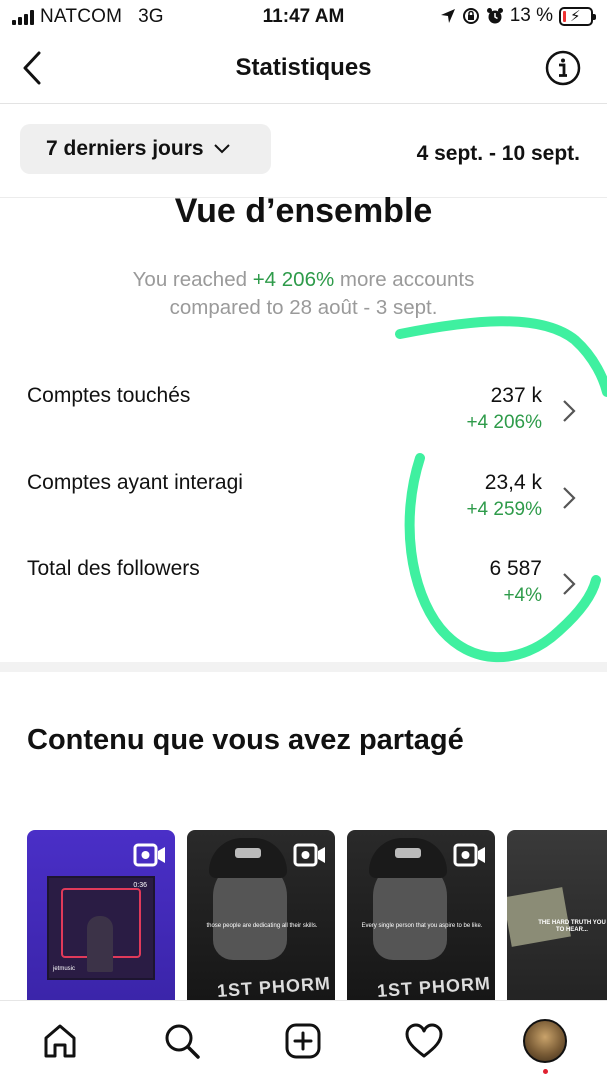 The image size is (607, 1080). I want to click on home-icon, so click(60, 1041).